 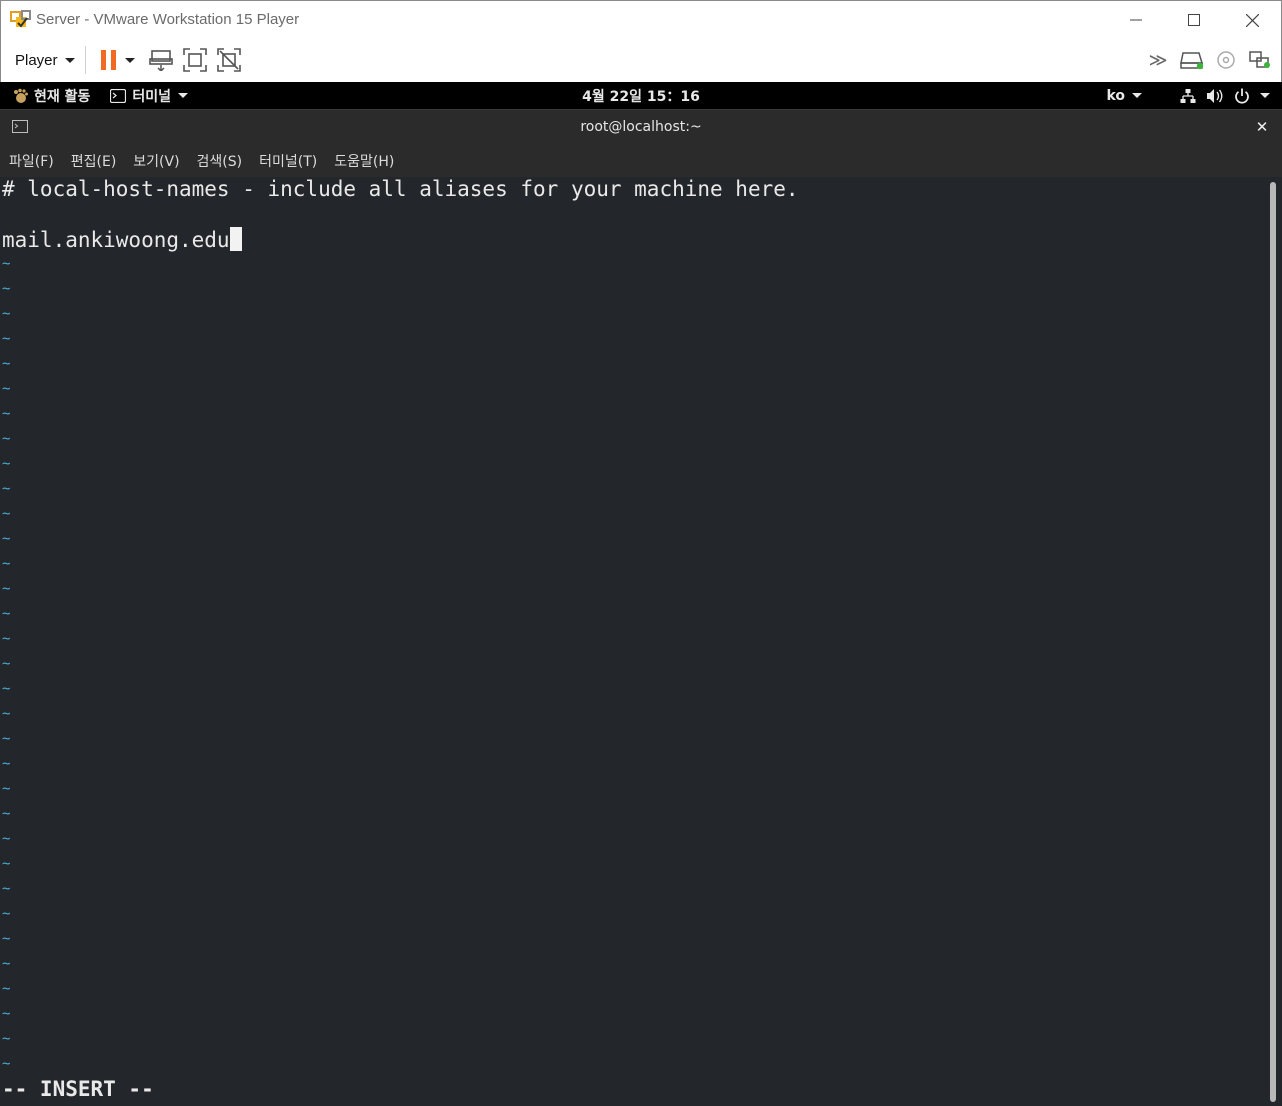 I want to click on network-wired-icon, so click(x=1188, y=95).